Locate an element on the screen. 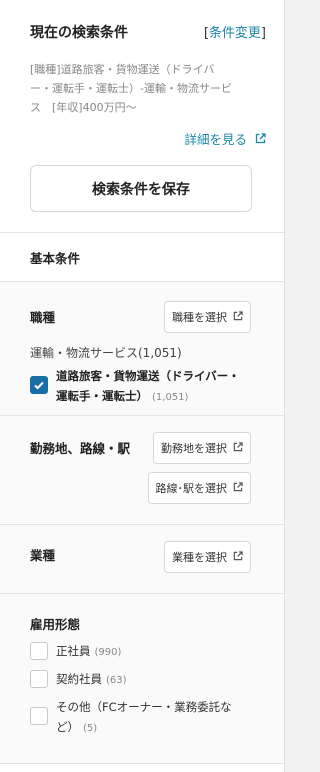 This screenshot has height=772, width=320. conditions-desc-line: ス [年収]400万円〜 is located at coordinates (83, 107).